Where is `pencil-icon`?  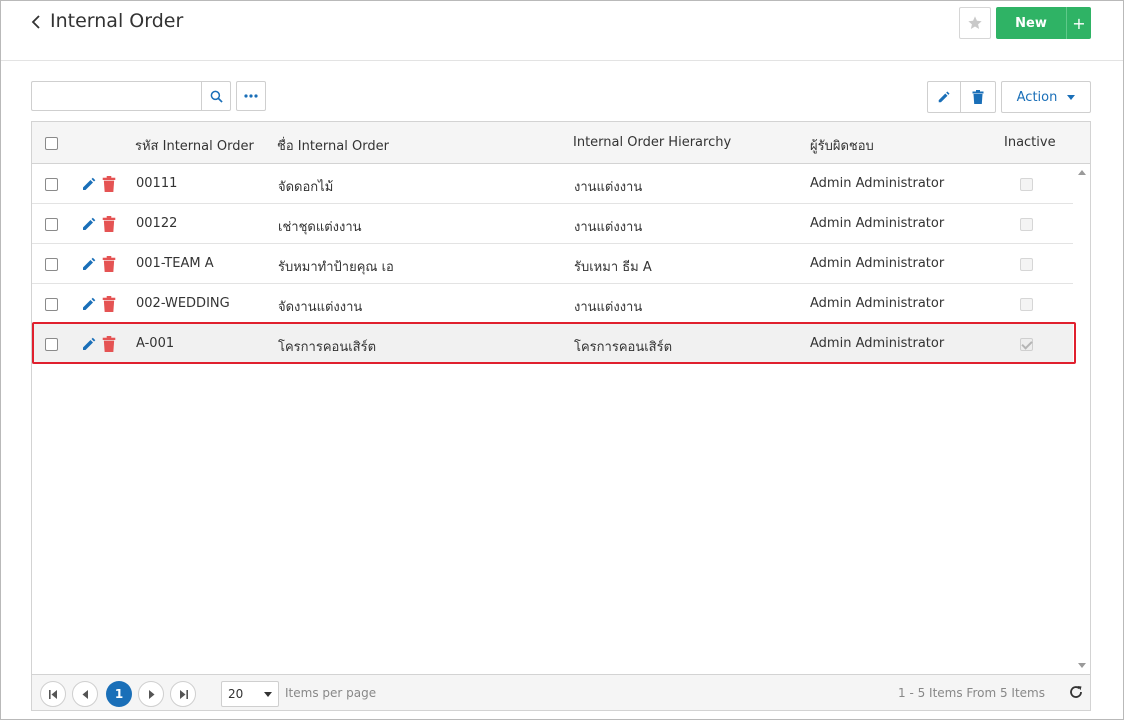
pencil-icon is located at coordinates (944, 97).